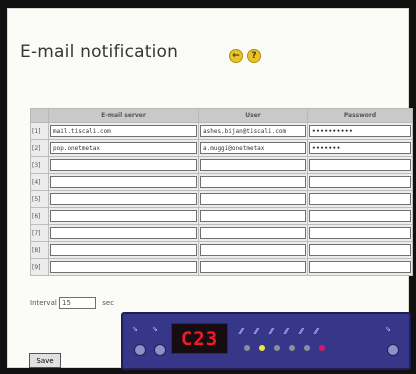 The width and height of the screenshot is (416, 374). What do you see at coordinates (360, 131) in the screenshot?
I see `password-input: ••••••••••` at bounding box center [360, 131].